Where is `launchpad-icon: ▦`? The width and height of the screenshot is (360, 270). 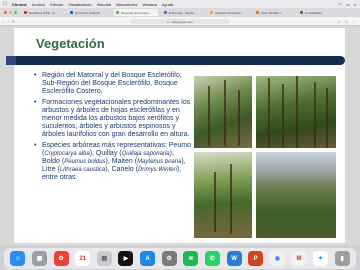
launchpad-icon: ▦ is located at coordinates (39, 258).